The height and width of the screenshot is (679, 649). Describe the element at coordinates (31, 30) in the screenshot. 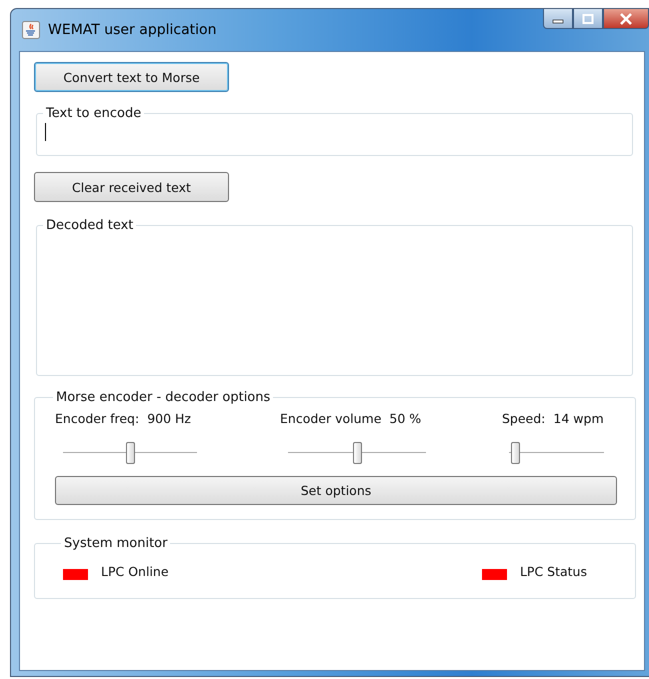

I see `app-icon` at that location.